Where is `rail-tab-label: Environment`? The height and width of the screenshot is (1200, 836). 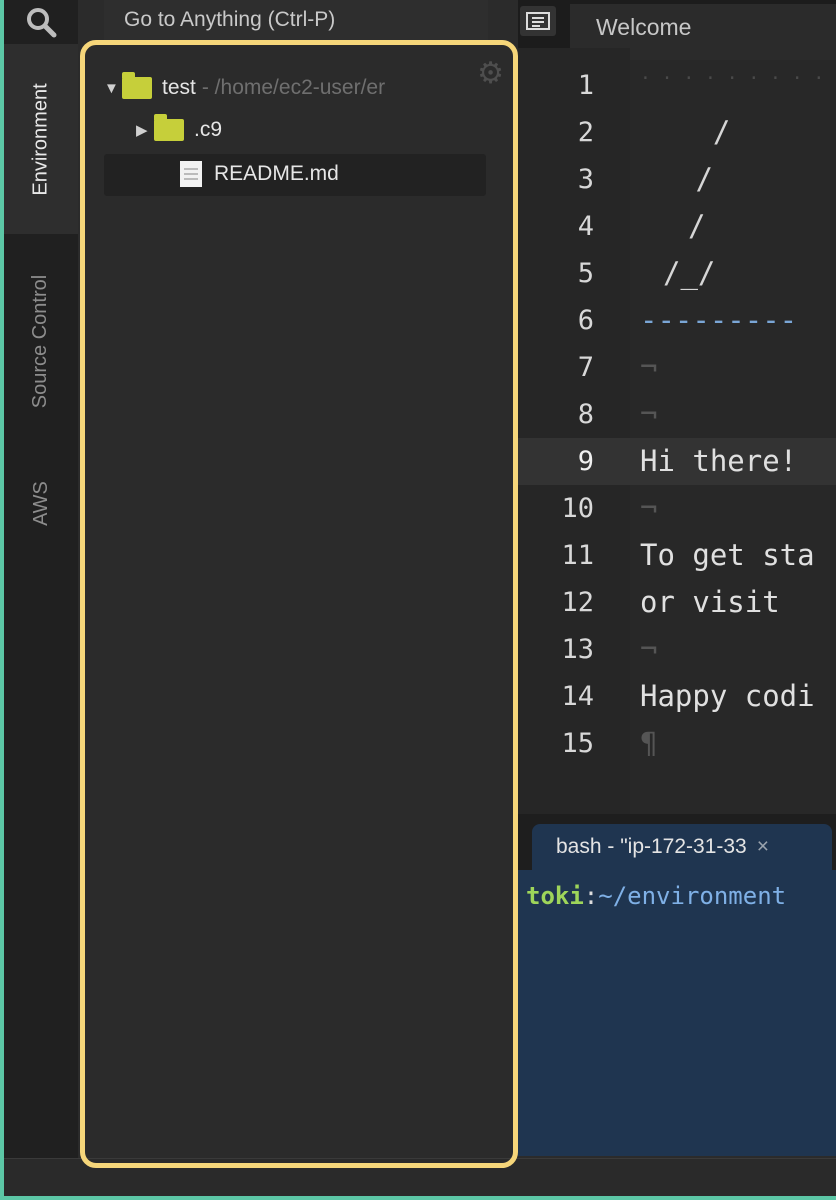
rail-tab-label: Environment is located at coordinates (40, 139).